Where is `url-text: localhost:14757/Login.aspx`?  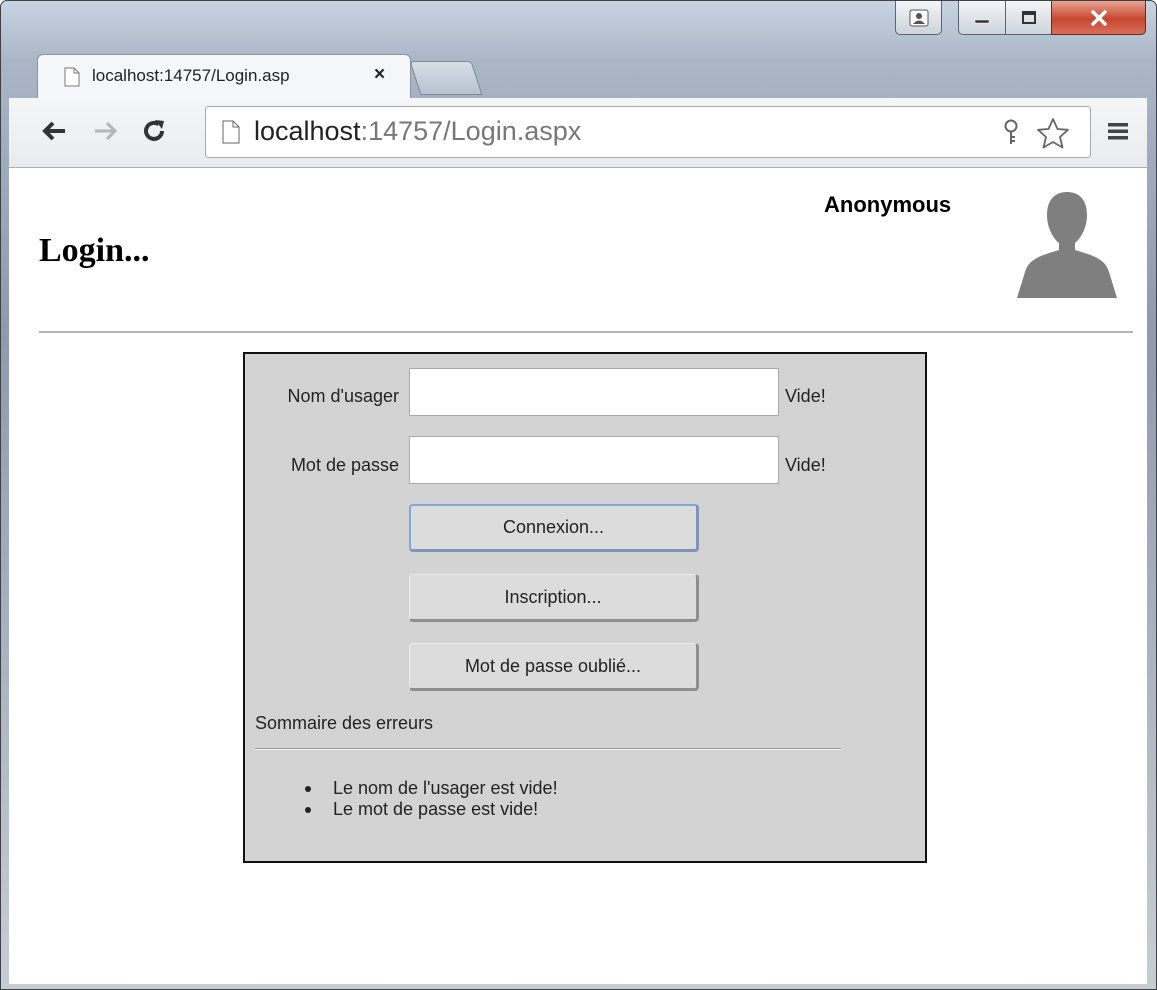 url-text: localhost:14757/Login.aspx is located at coordinates (417, 131).